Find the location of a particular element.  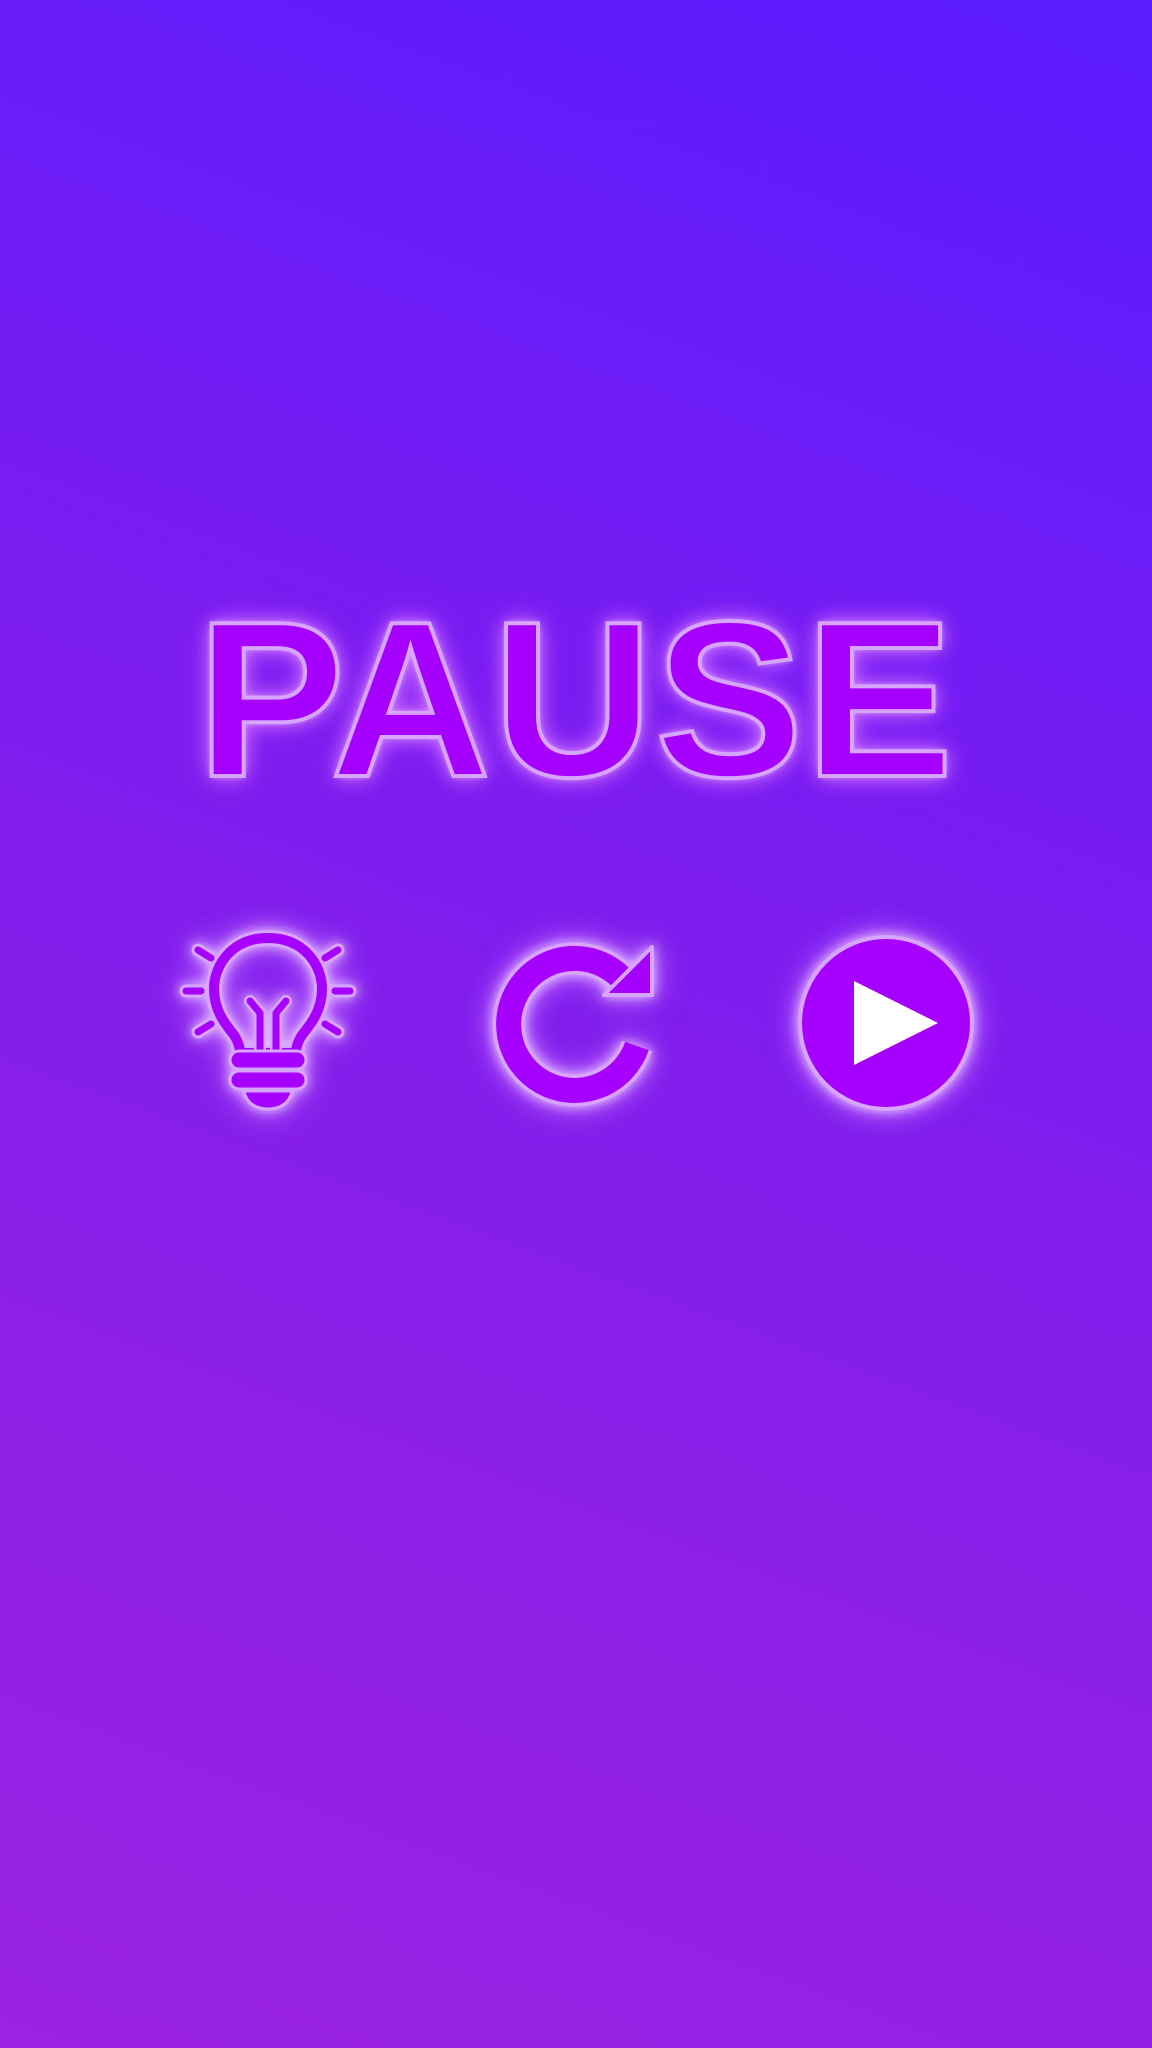

play-icon is located at coordinates (886, 1023).